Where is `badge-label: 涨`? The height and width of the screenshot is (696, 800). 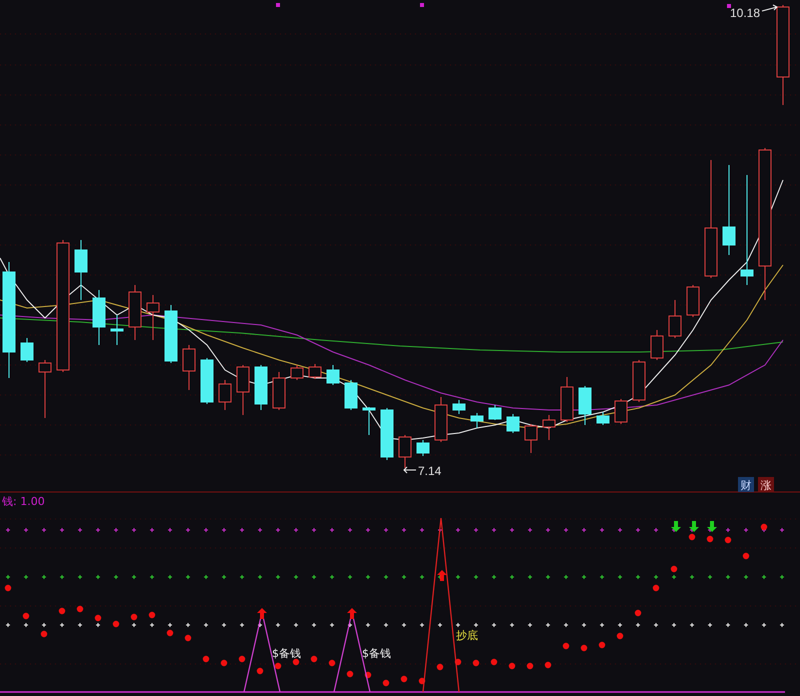 badge-label: 涨 is located at coordinates (766, 485).